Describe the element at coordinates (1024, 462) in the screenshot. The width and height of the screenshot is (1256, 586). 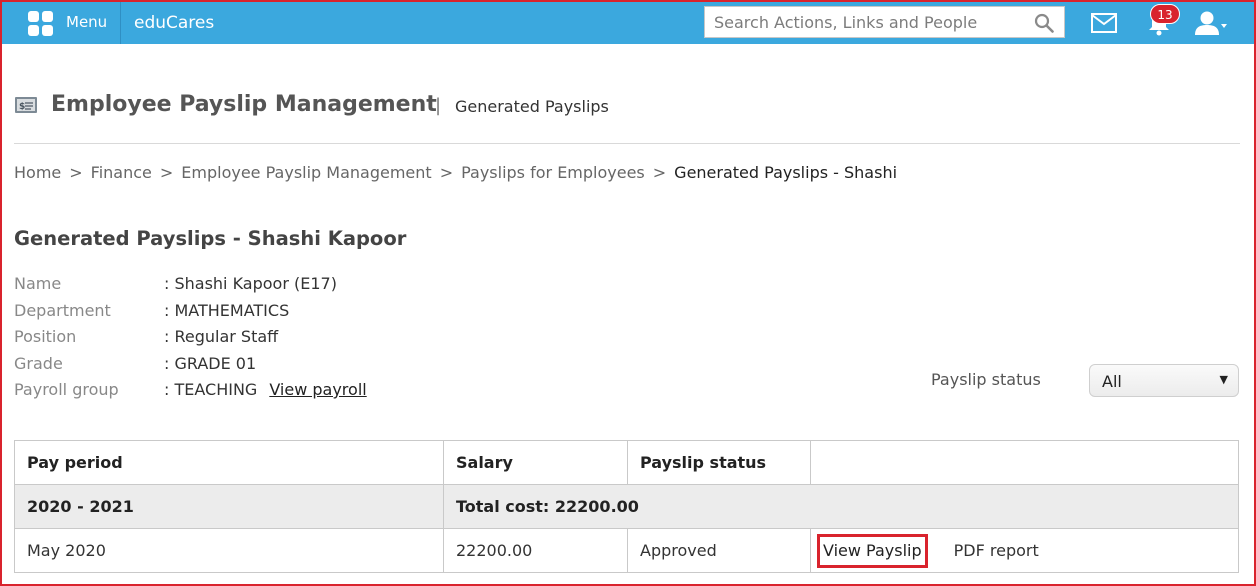
I see `header-actions` at that location.